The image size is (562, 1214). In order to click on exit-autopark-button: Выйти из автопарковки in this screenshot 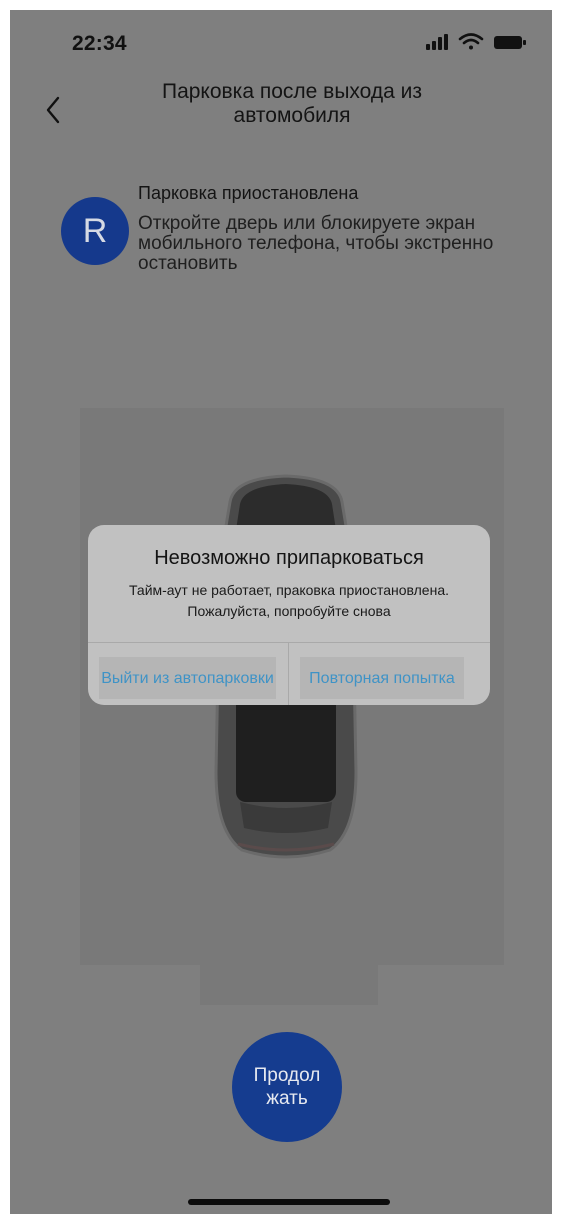, I will do `click(187, 678)`.